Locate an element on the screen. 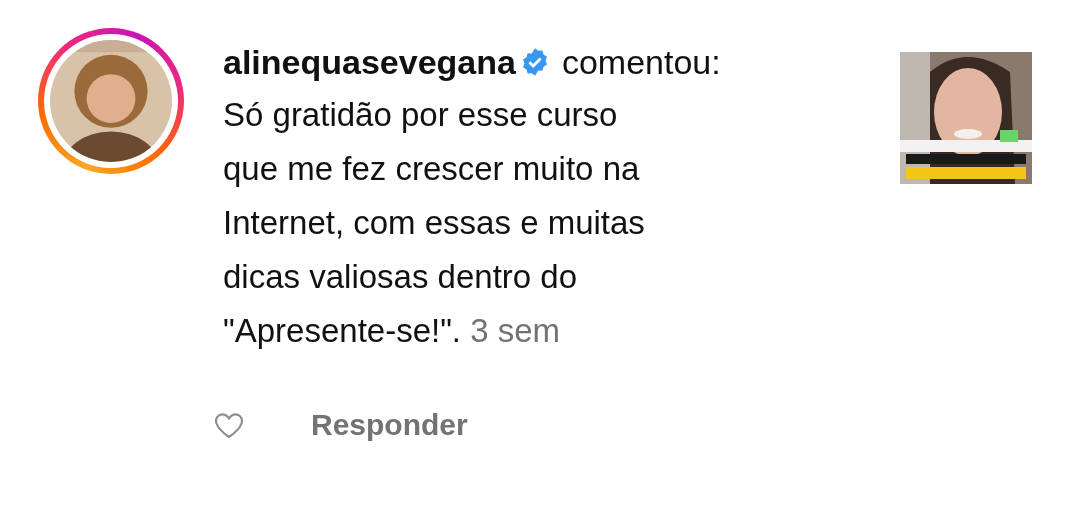 The width and height of the screenshot is (1080, 520). action-text: comentou: is located at coordinates (641, 62).